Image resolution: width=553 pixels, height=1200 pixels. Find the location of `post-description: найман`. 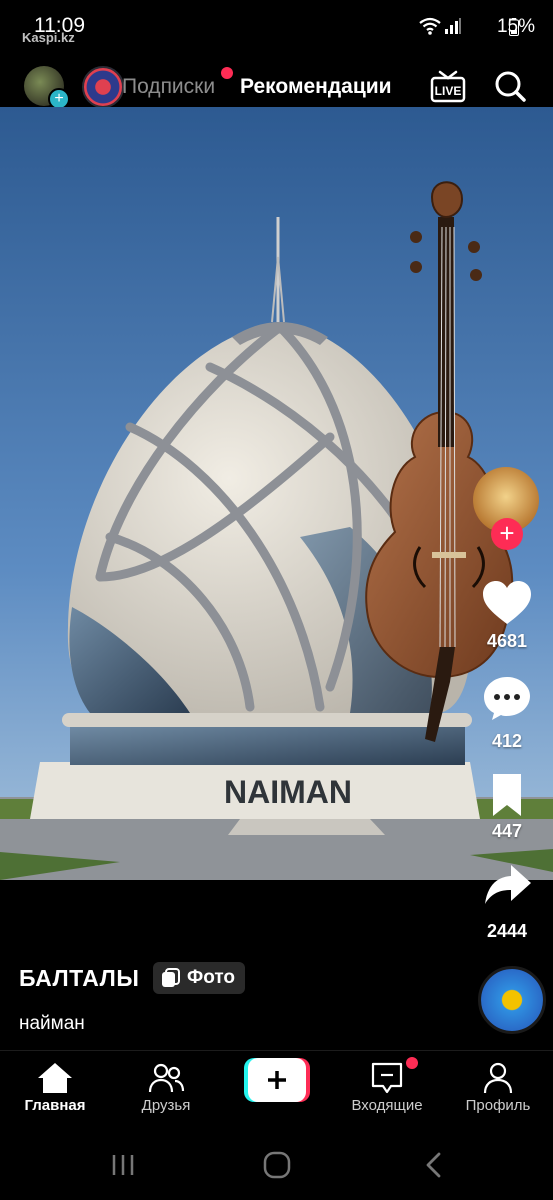

post-description: найман is located at coordinates (52, 1024).